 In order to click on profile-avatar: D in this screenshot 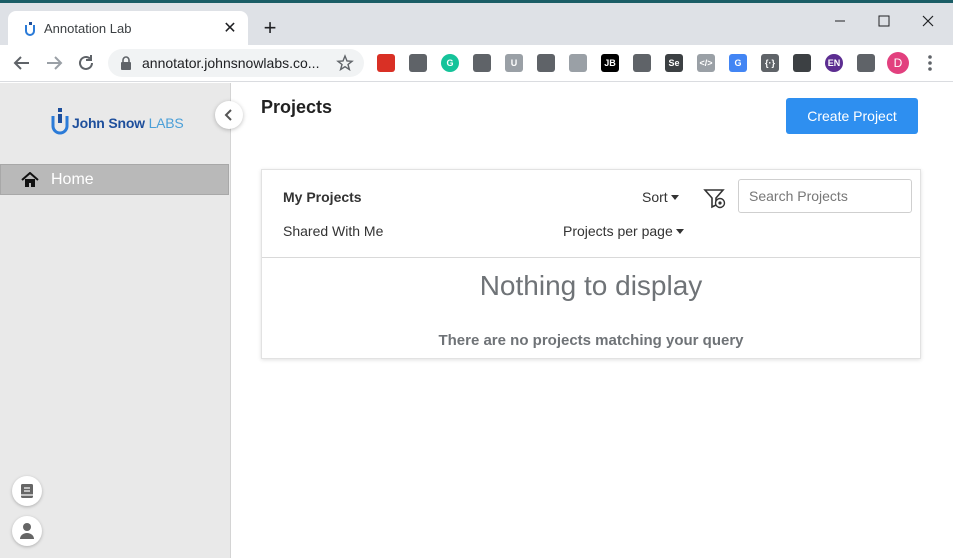, I will do `click(898, 63)`.